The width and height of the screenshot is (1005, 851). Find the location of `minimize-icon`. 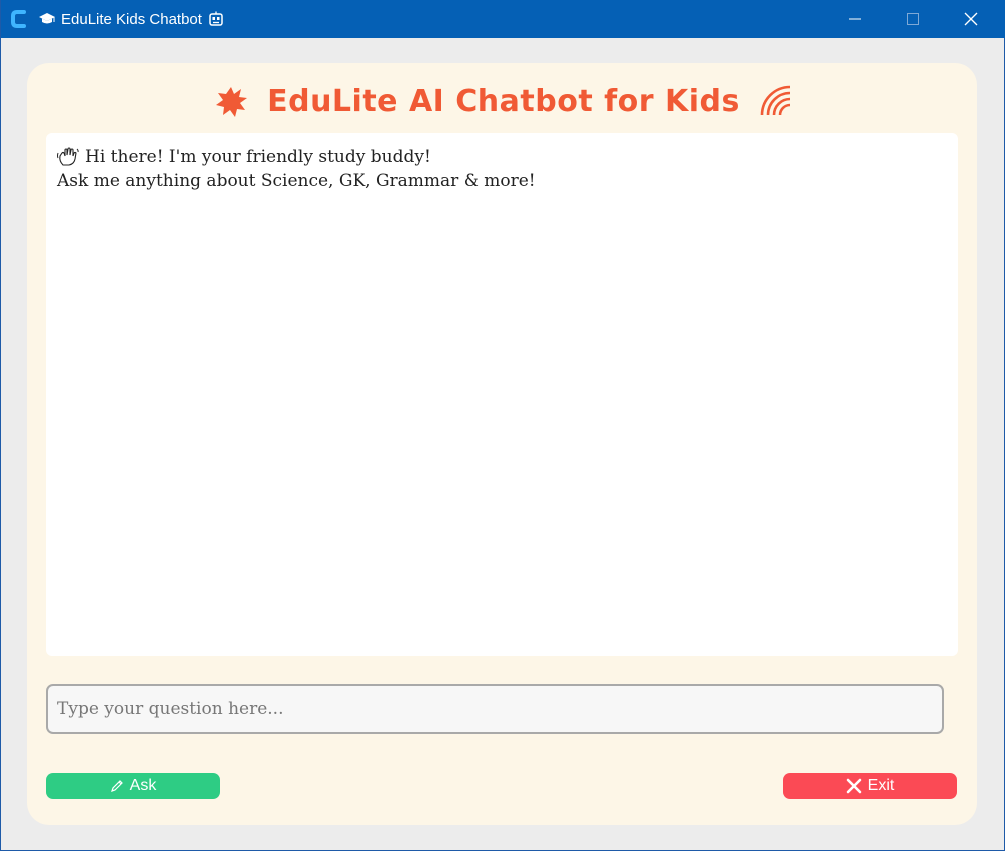

minimize-icon is located at coordinates (855, 19).